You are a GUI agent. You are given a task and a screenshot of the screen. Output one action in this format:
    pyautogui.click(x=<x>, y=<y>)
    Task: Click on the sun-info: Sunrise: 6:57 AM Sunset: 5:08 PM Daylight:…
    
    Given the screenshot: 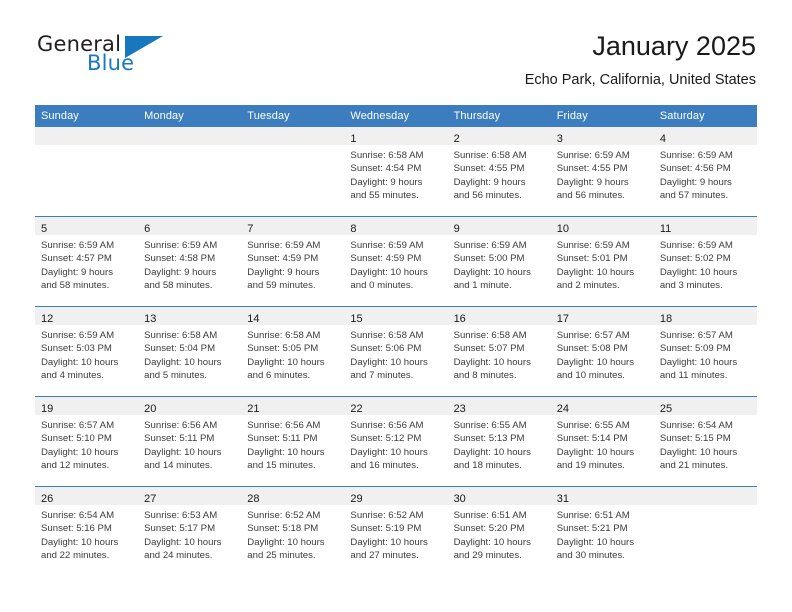 What is the action you would take?
    pyautogui.click(x=602, y=354)
    